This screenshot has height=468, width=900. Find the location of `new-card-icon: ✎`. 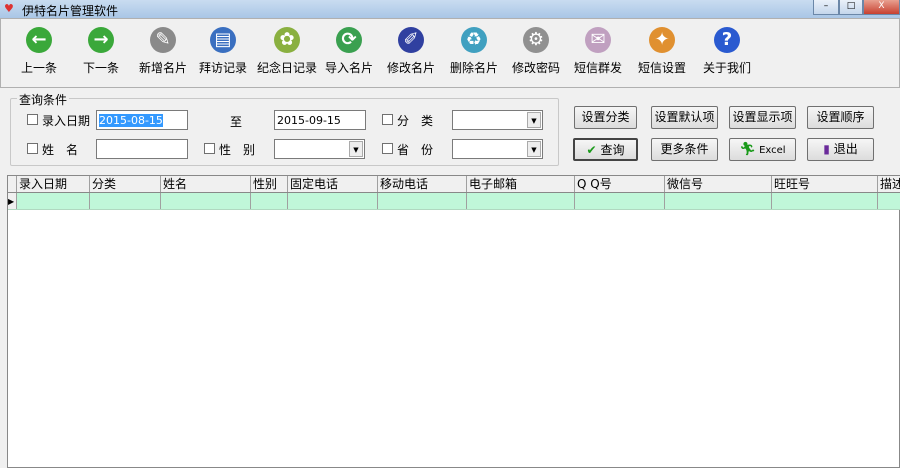

new-card-icon: ✎ is located at coordinates (163, 40).